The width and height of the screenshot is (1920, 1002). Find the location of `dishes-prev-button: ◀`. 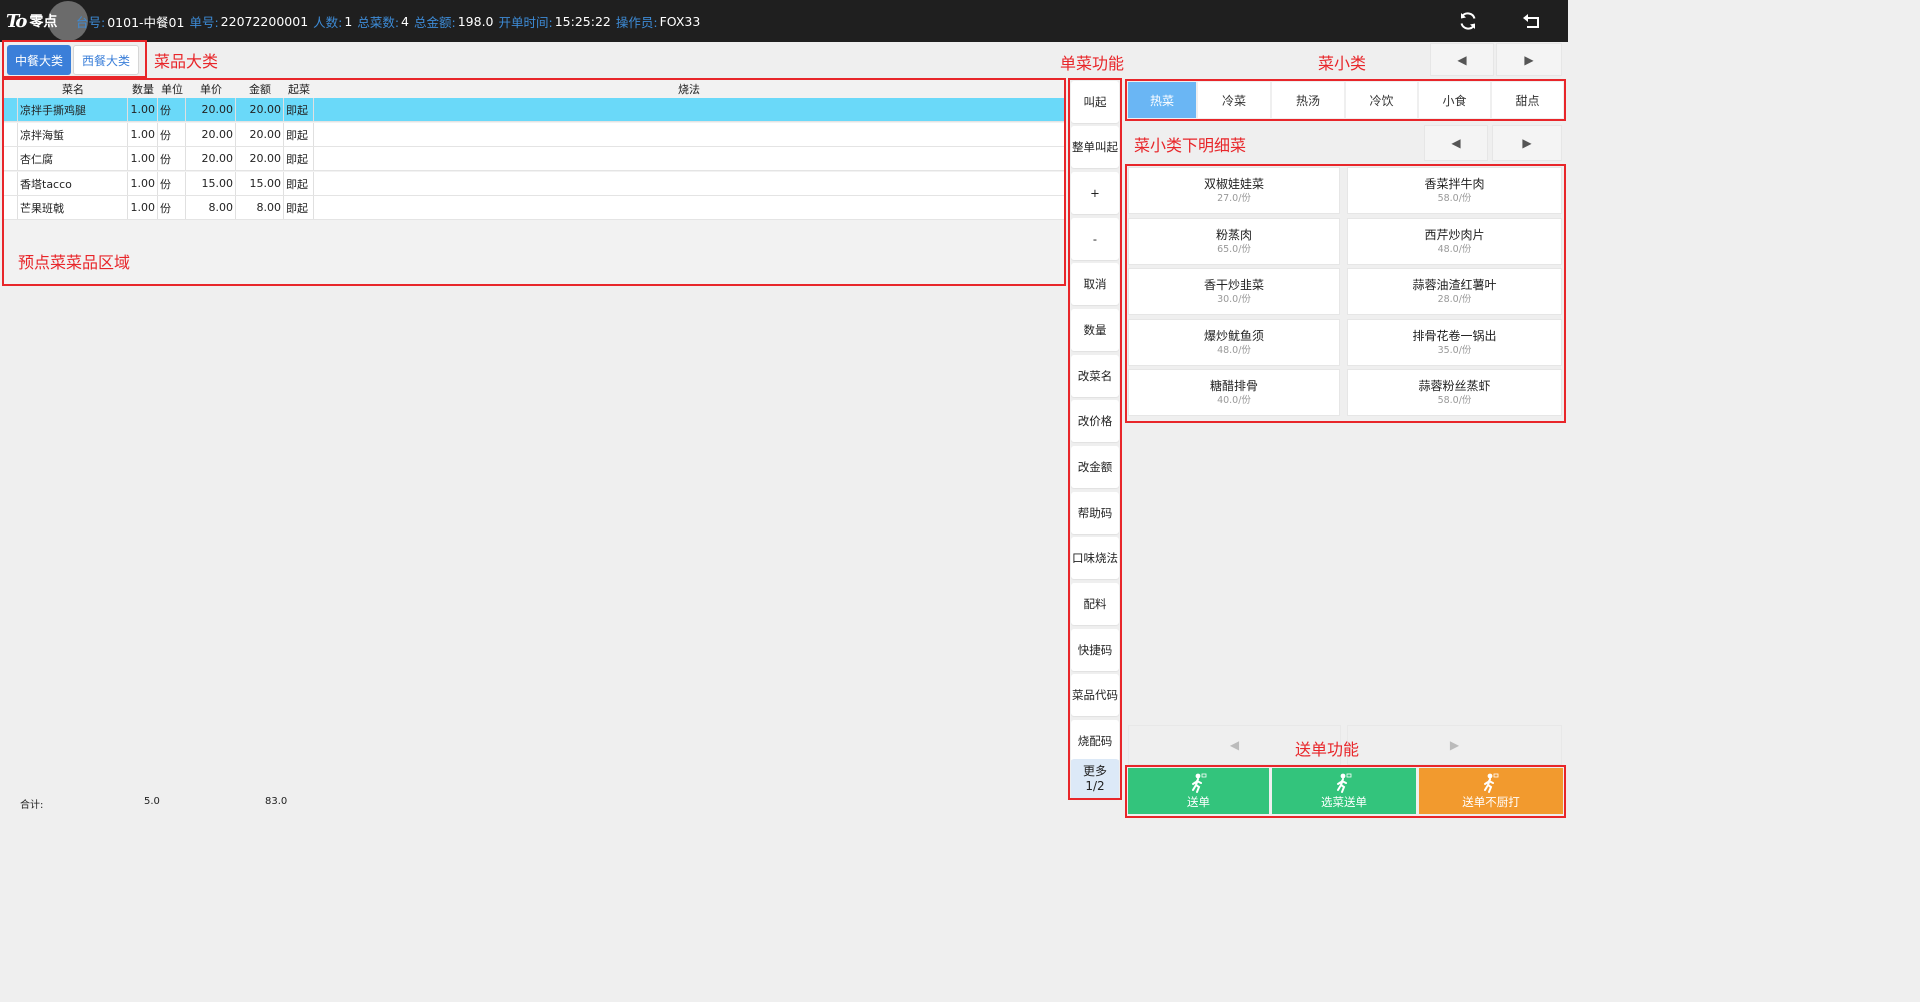

dishes-prev-button: ◀ is located at coordinates (1456, 143).